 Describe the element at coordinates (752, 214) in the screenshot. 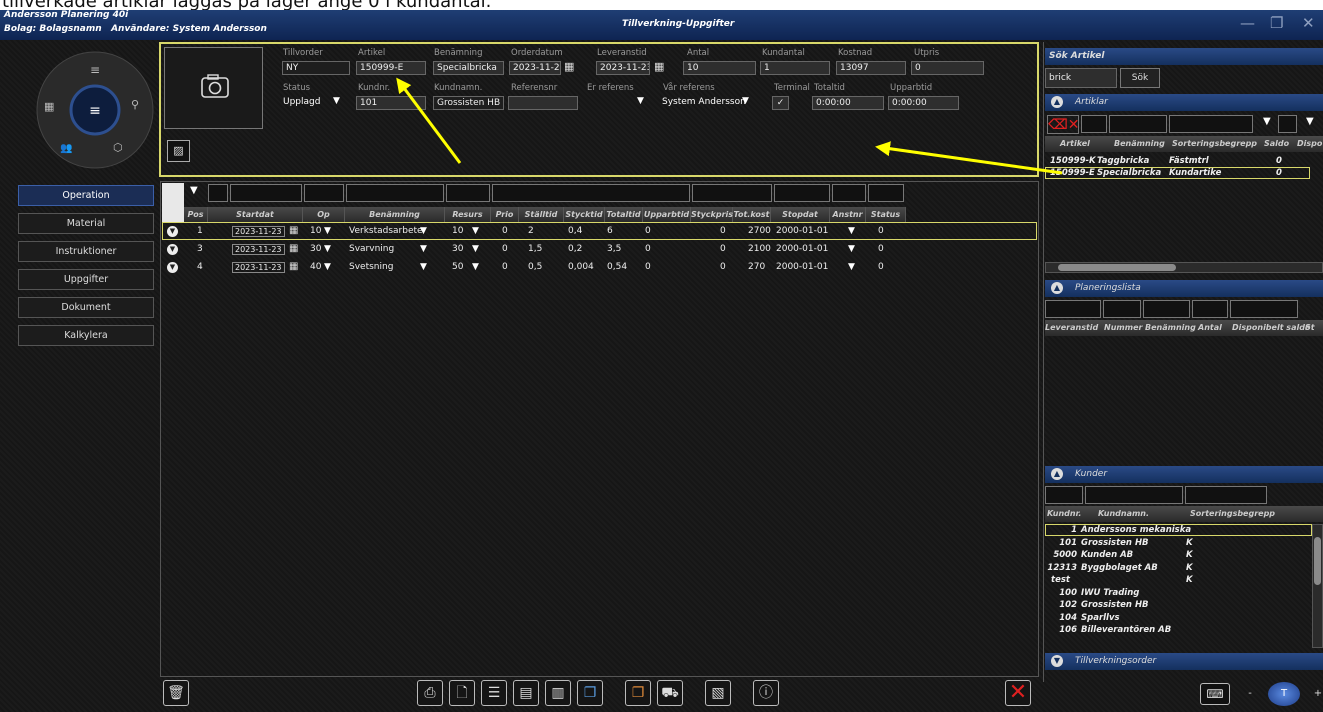

I see `col-totkost: Tot.kost` at that location.